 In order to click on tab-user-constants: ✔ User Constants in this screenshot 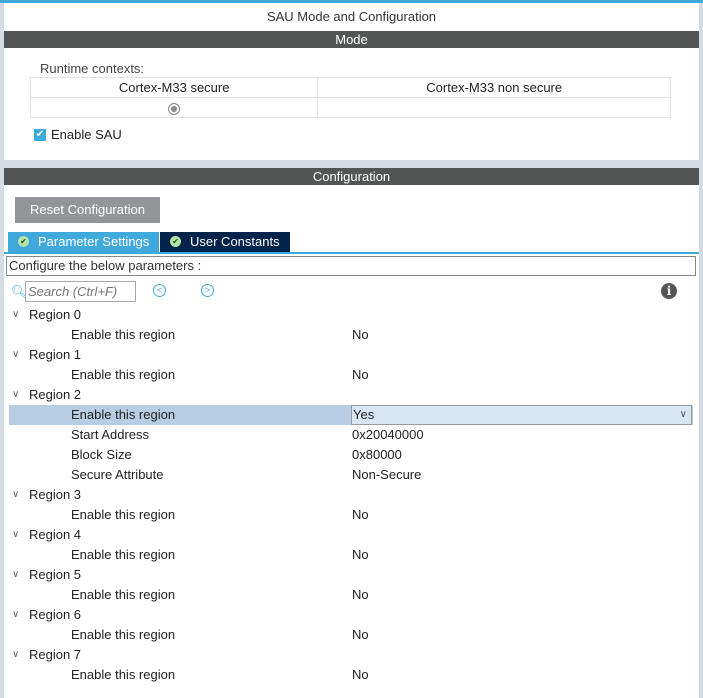, I will do `click(225, 242)`.